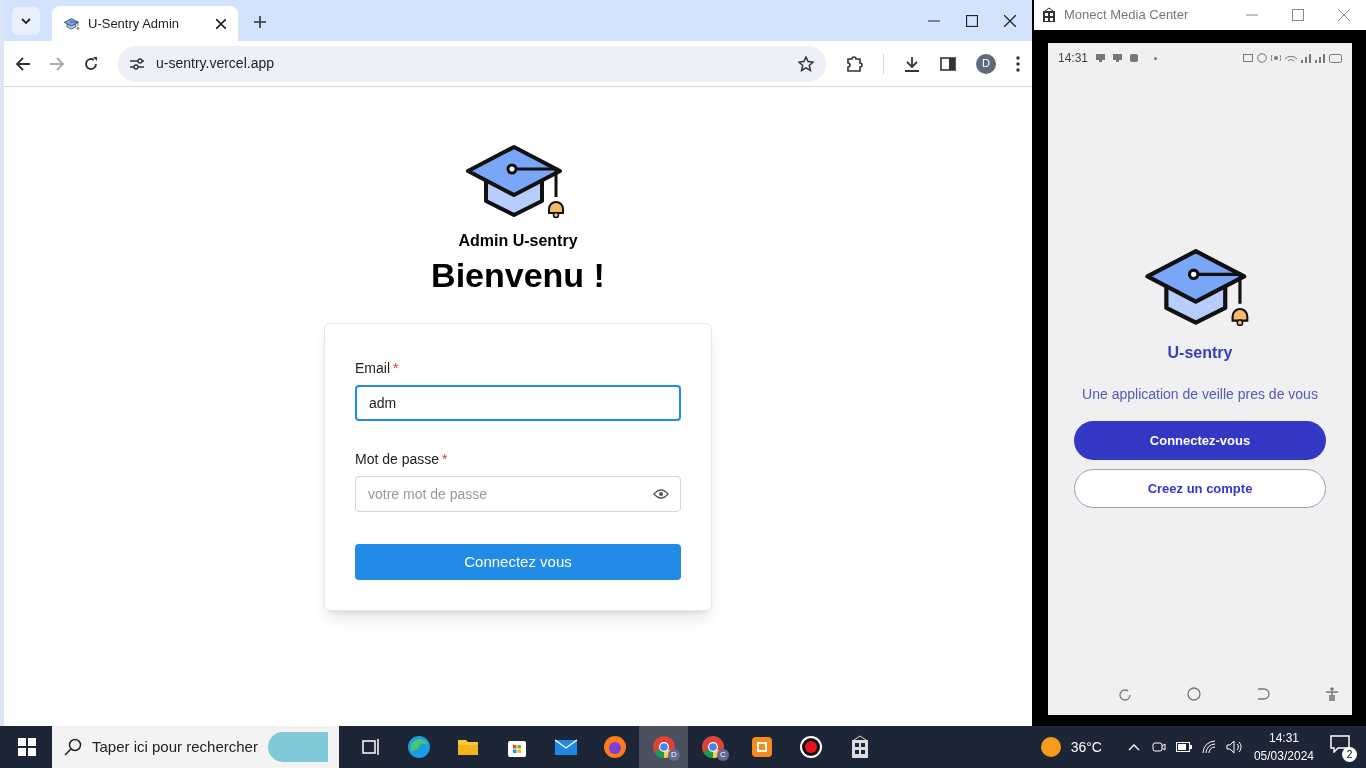 This screenshot has height=768, width=1366. I want to click on dot-icon, so click(1156, 58).